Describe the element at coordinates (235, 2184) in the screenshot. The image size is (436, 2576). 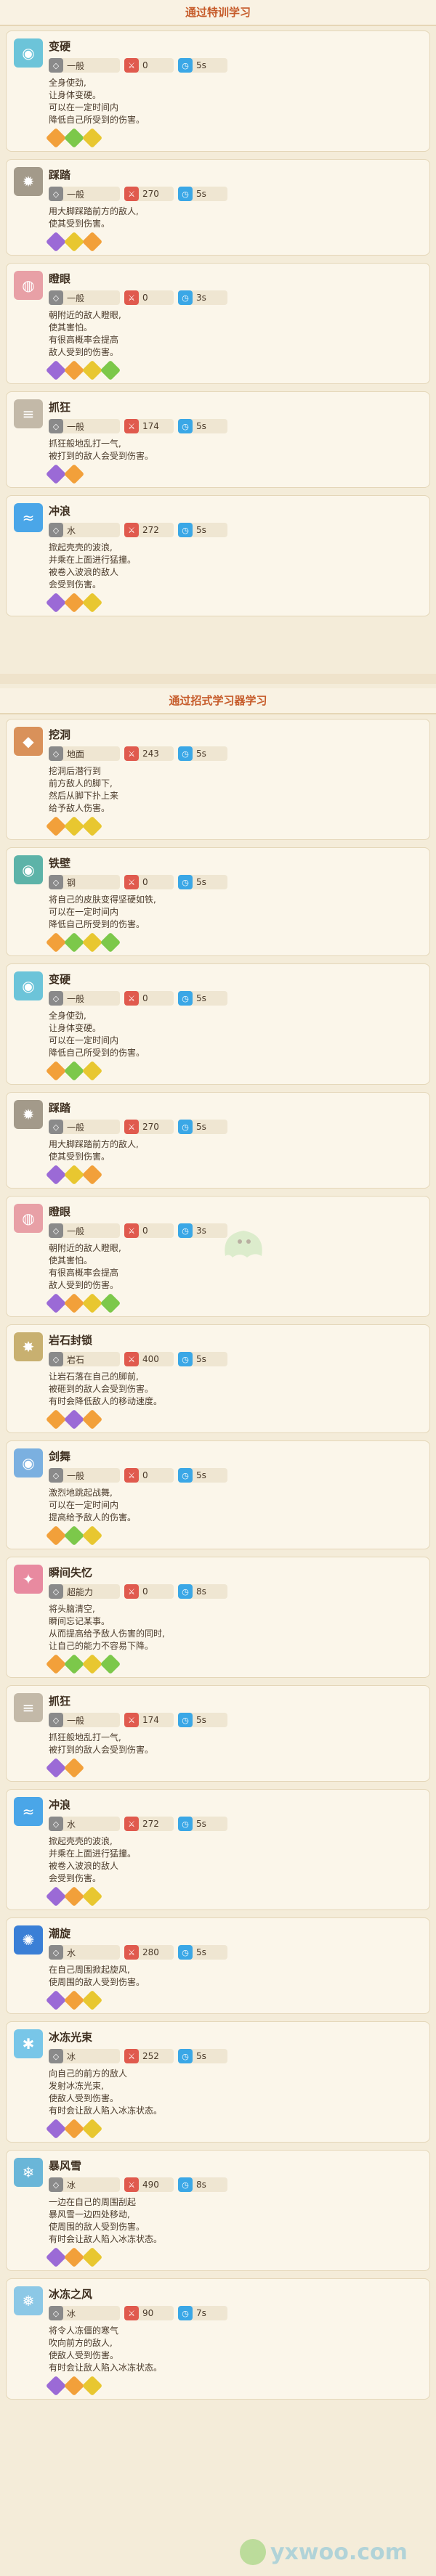
I see `move-stats: ◇ 冰 ⚔ 490 ◷ 8s` at that location.